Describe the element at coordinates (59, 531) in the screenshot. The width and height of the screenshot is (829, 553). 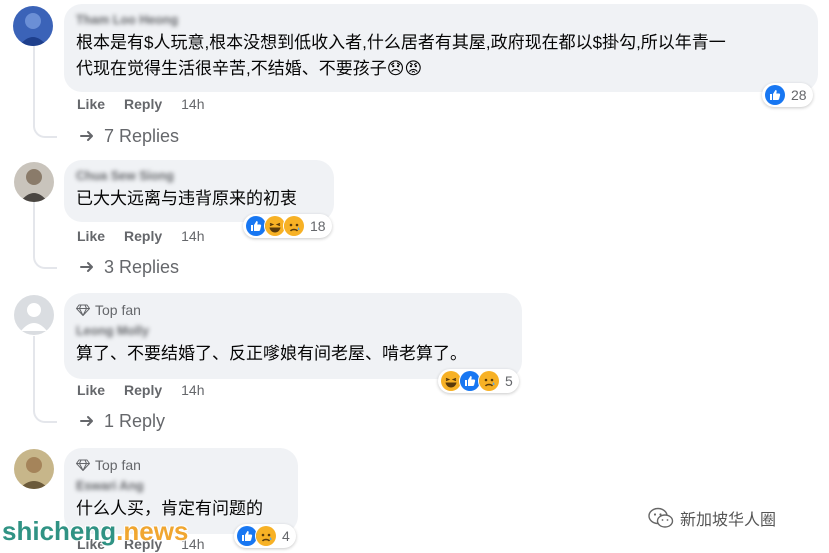
I see `watermark-site-name: shicheng` at that location.